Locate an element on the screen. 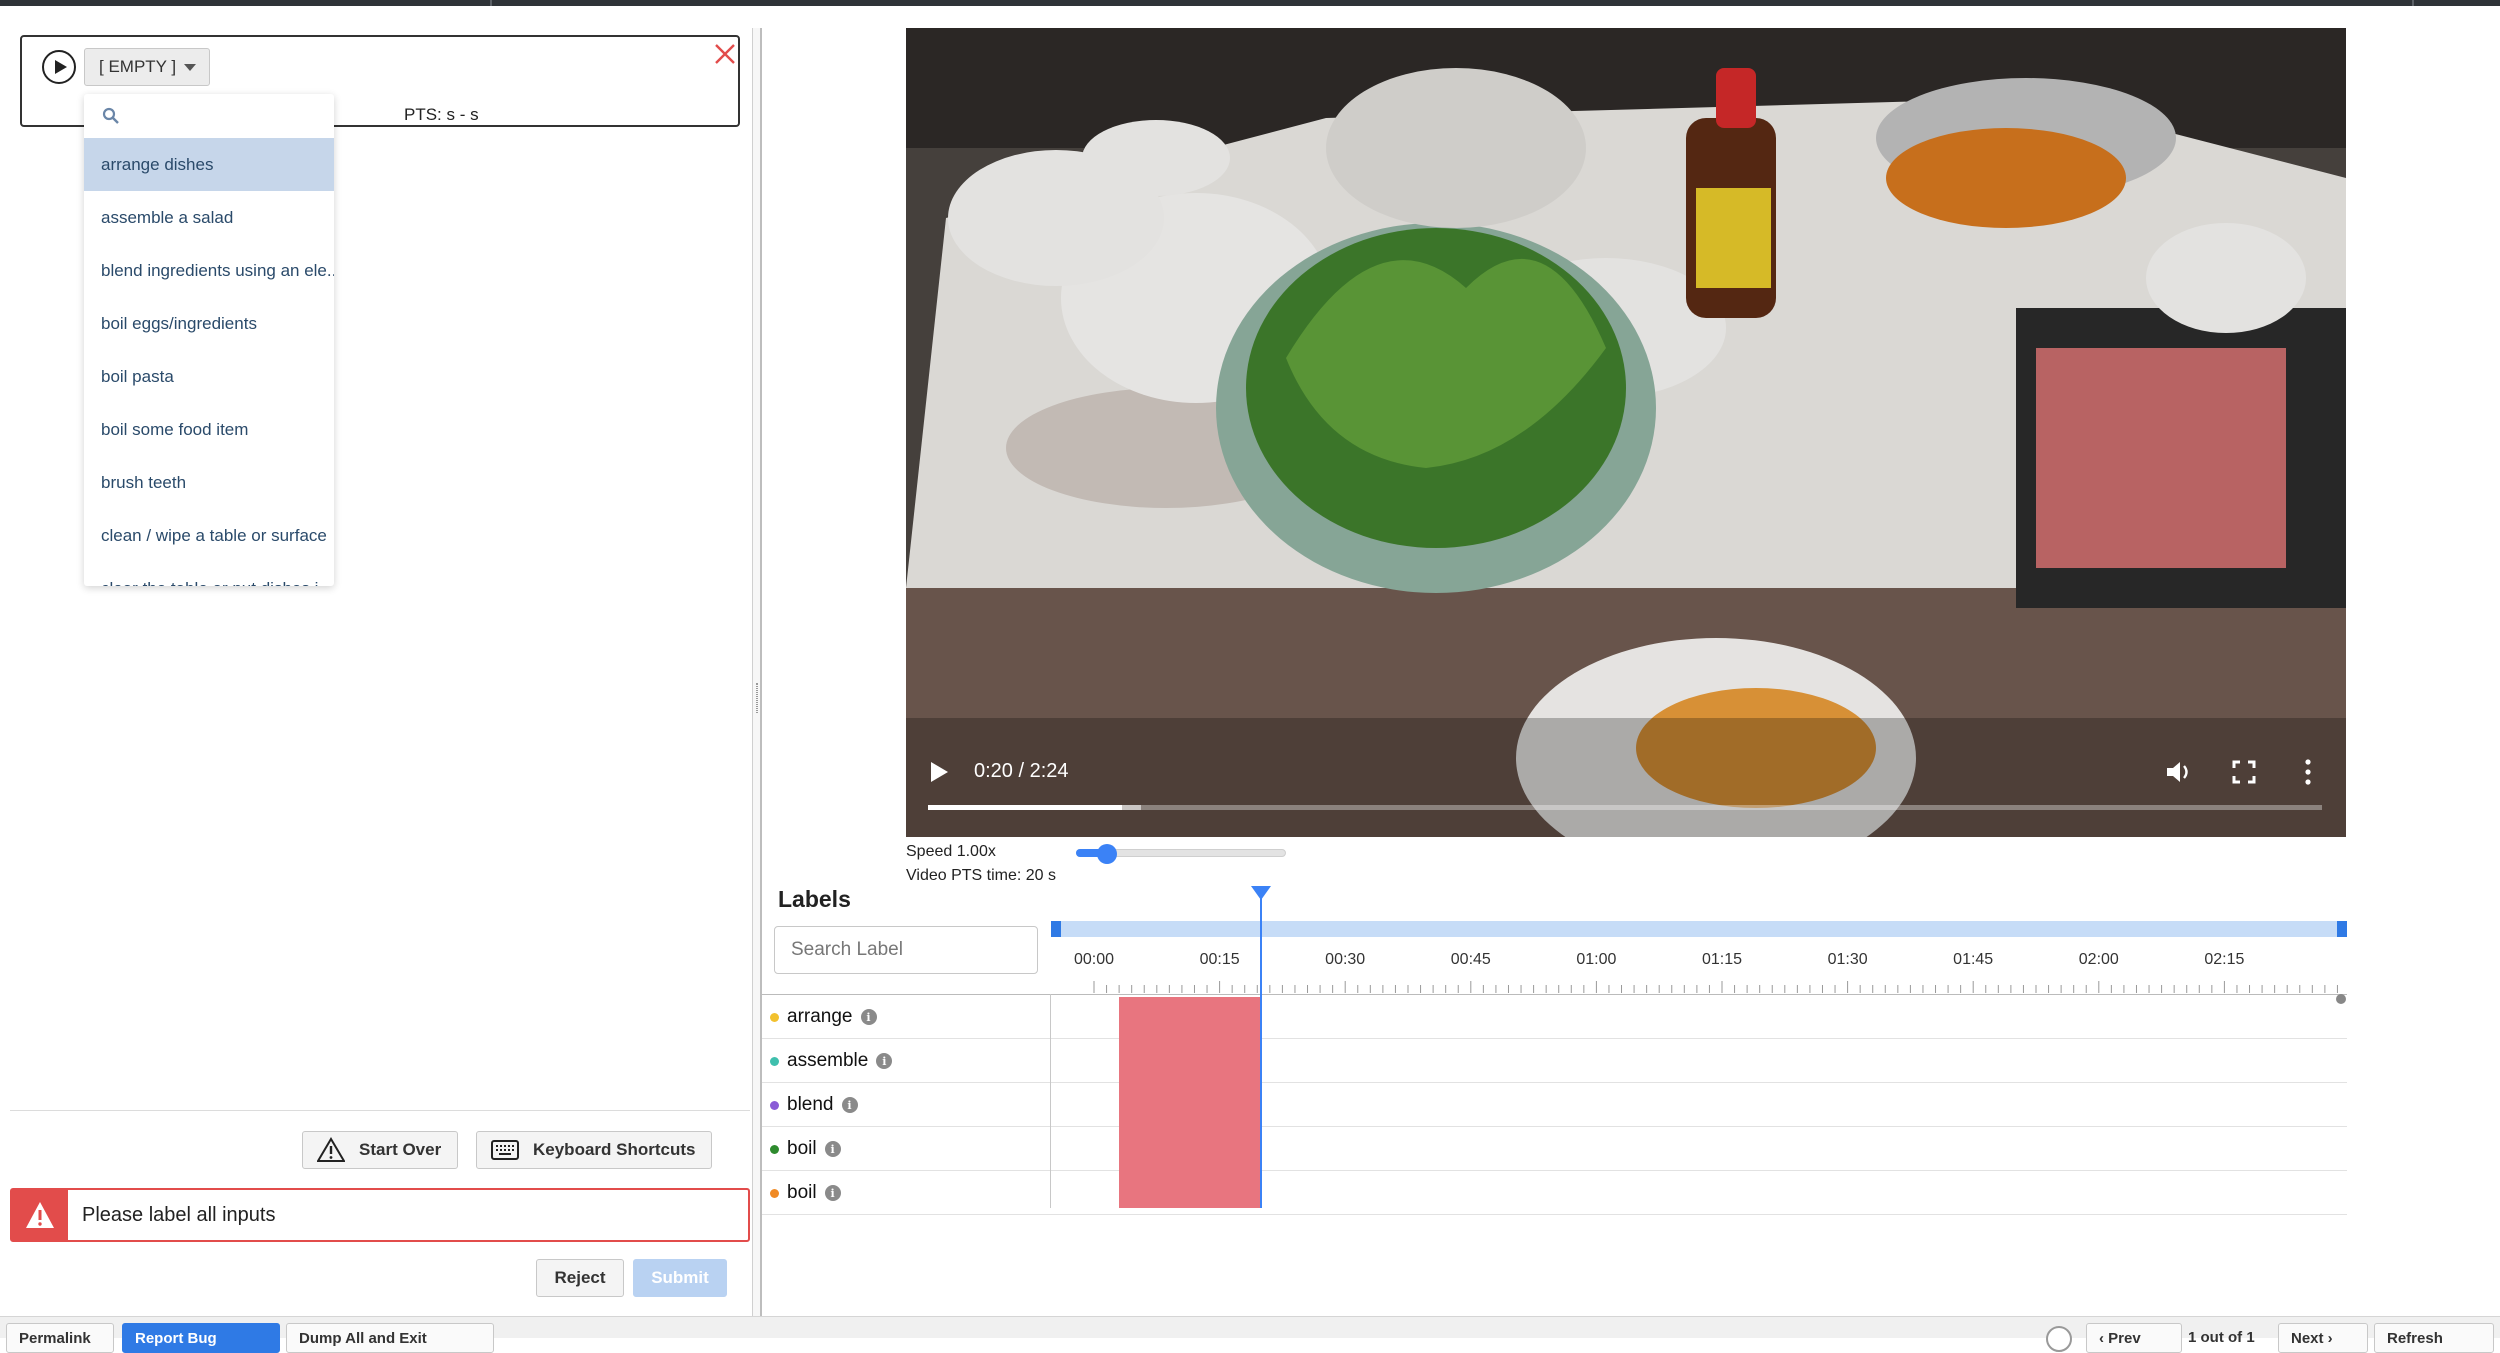  error-message: Please label all inputs is located at coordinates (179, 1214).